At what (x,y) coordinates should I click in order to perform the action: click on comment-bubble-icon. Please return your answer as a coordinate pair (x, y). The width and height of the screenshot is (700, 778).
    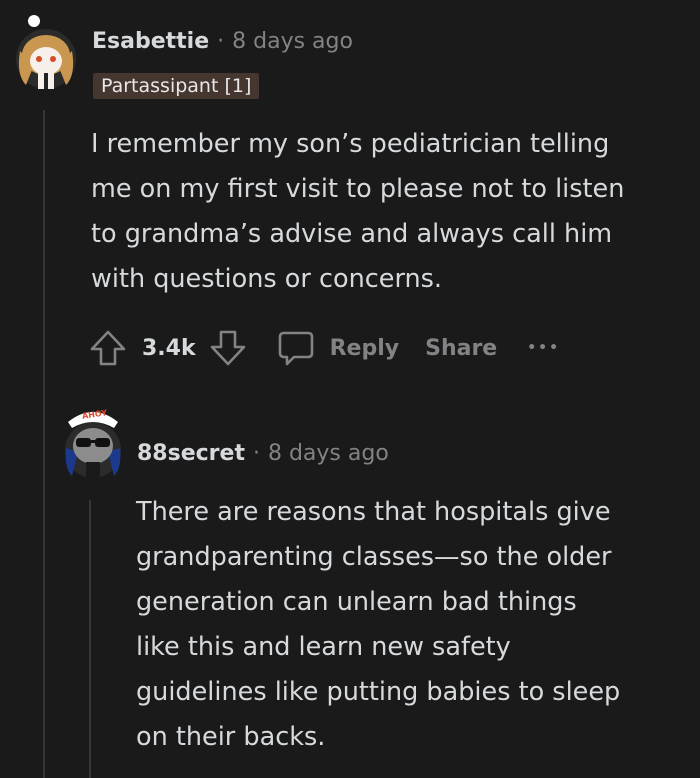
    Looking at the image, I should click on (296, 348).